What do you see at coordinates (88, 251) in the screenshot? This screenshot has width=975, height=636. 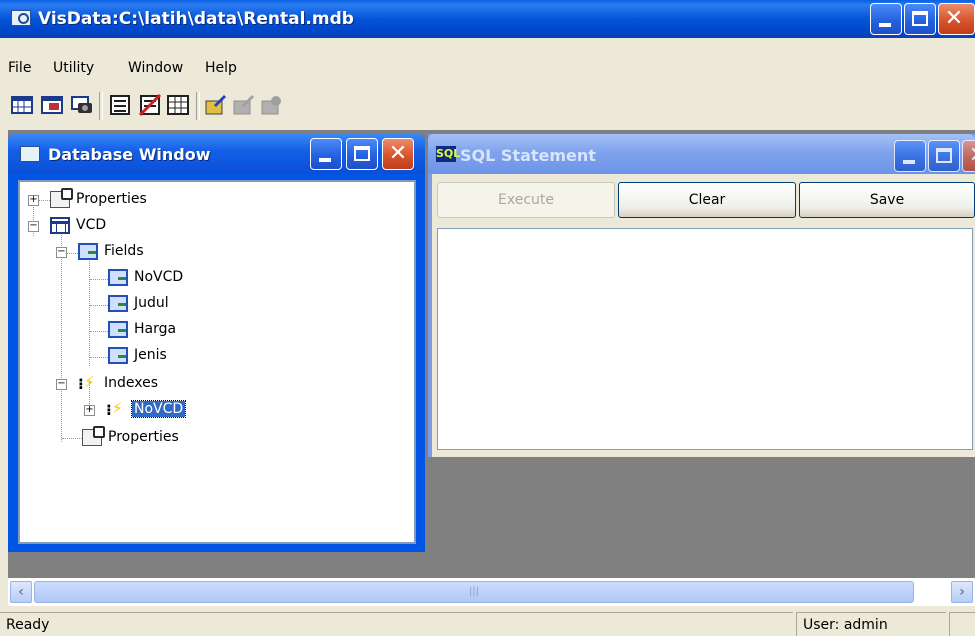 I see `fields-icon` at bounding box center [88, 251].